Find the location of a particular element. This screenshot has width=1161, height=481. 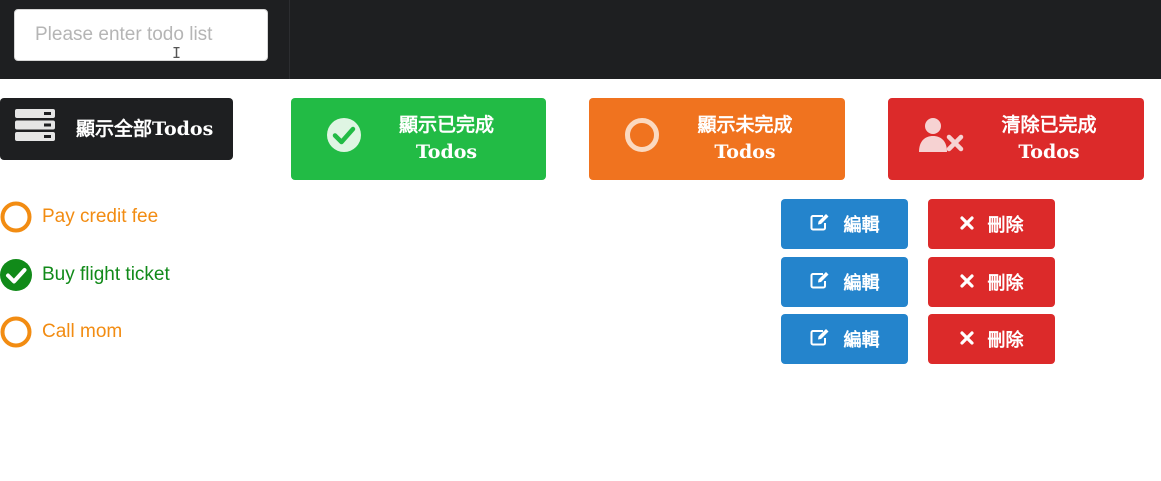

todo-item: Call mom is located at coordinates (61, 332).